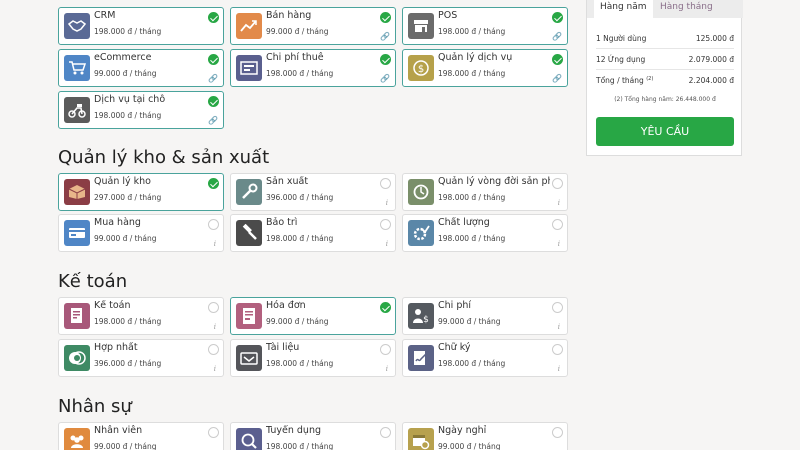  I want to click on app-card-timeoff: Ngày nghỉ 99.000 đ / tháng, so click(485, 436).